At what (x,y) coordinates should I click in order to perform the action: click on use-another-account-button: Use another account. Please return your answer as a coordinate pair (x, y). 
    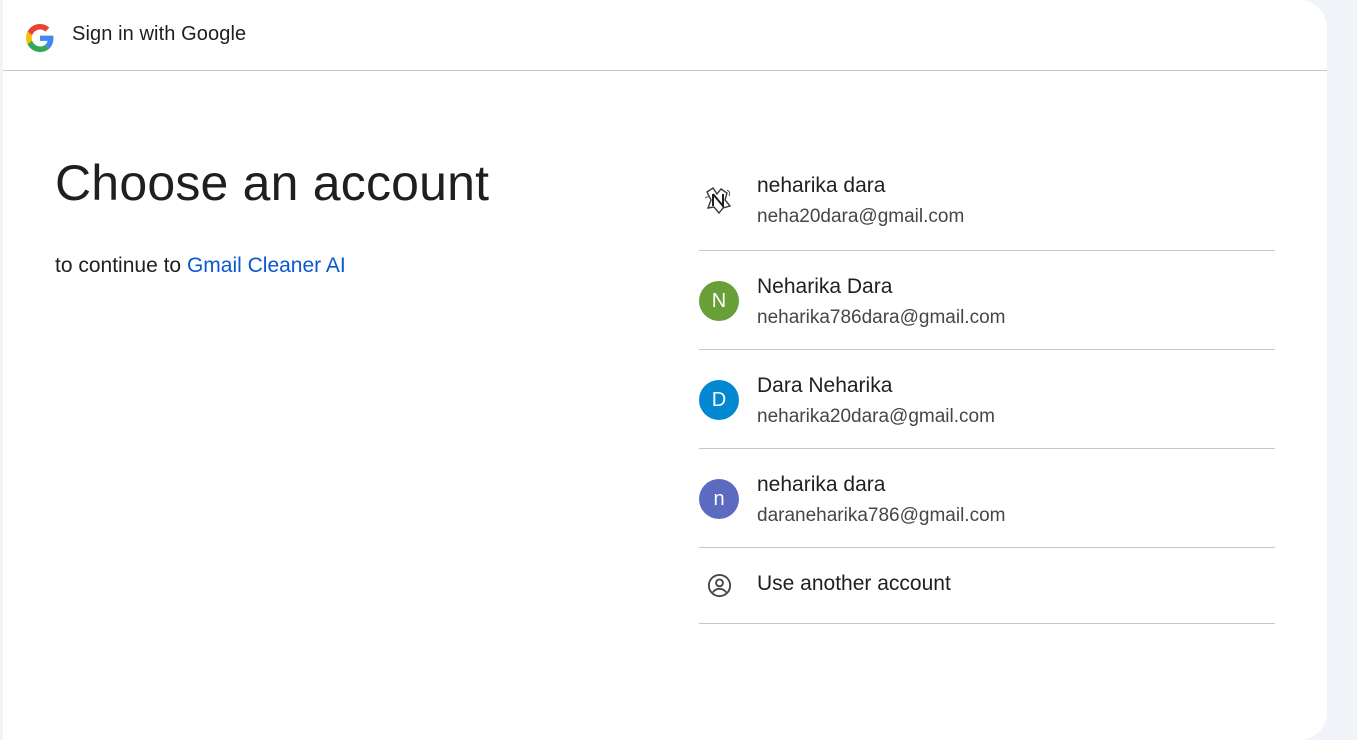
    Looking at the image, I should click on (987, 586).